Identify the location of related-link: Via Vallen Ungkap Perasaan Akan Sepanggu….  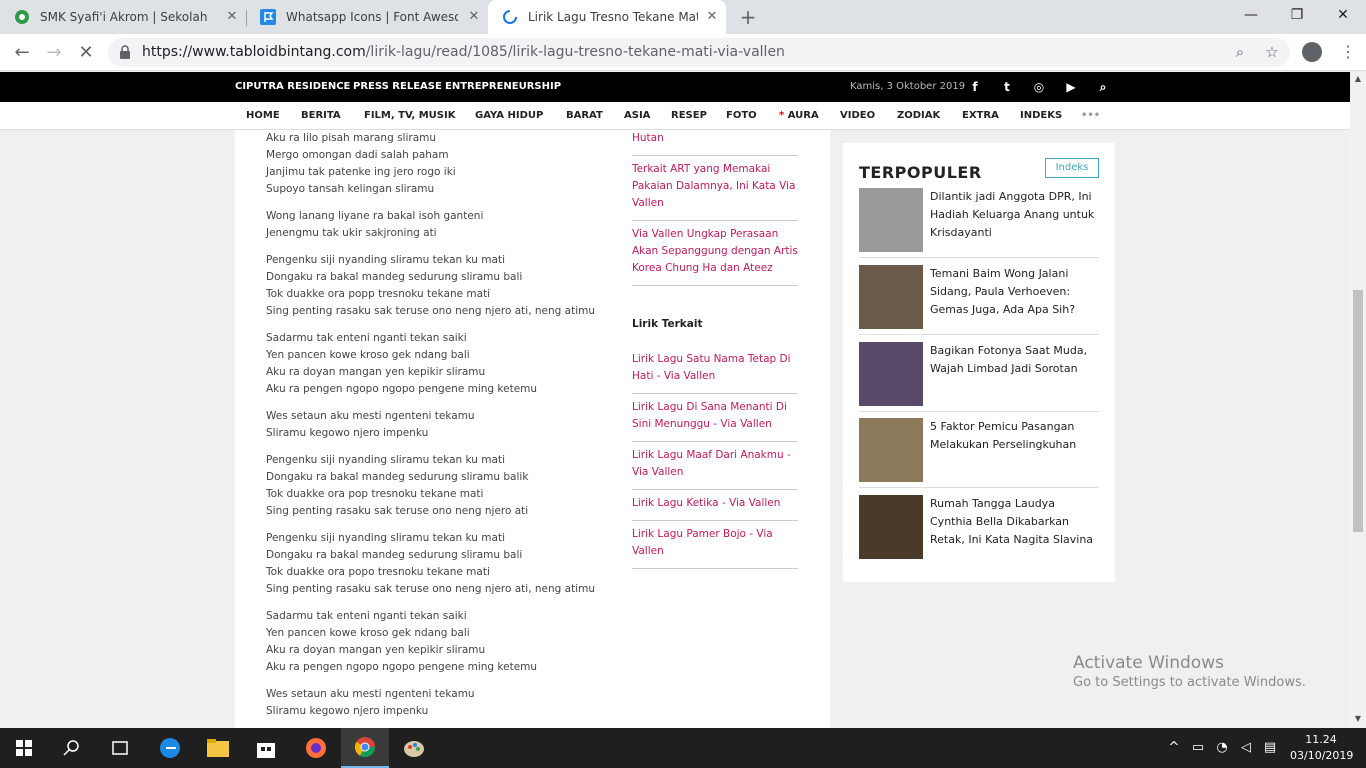
(715, 253).